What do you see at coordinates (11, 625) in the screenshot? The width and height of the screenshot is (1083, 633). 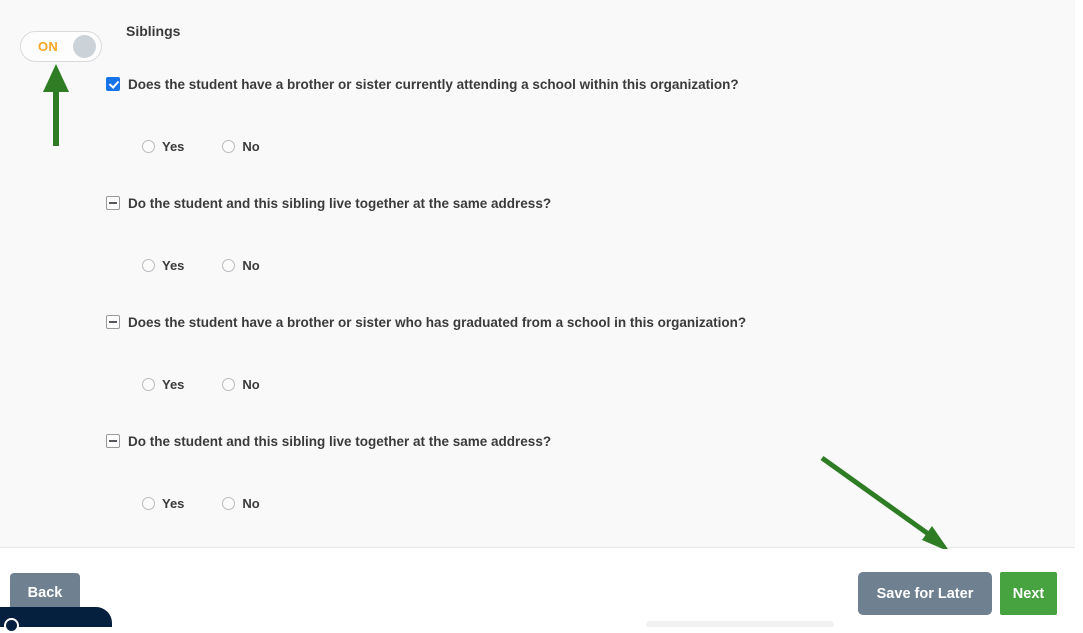 I see `chat-bubble-icon` at bounding box center [11, 625].